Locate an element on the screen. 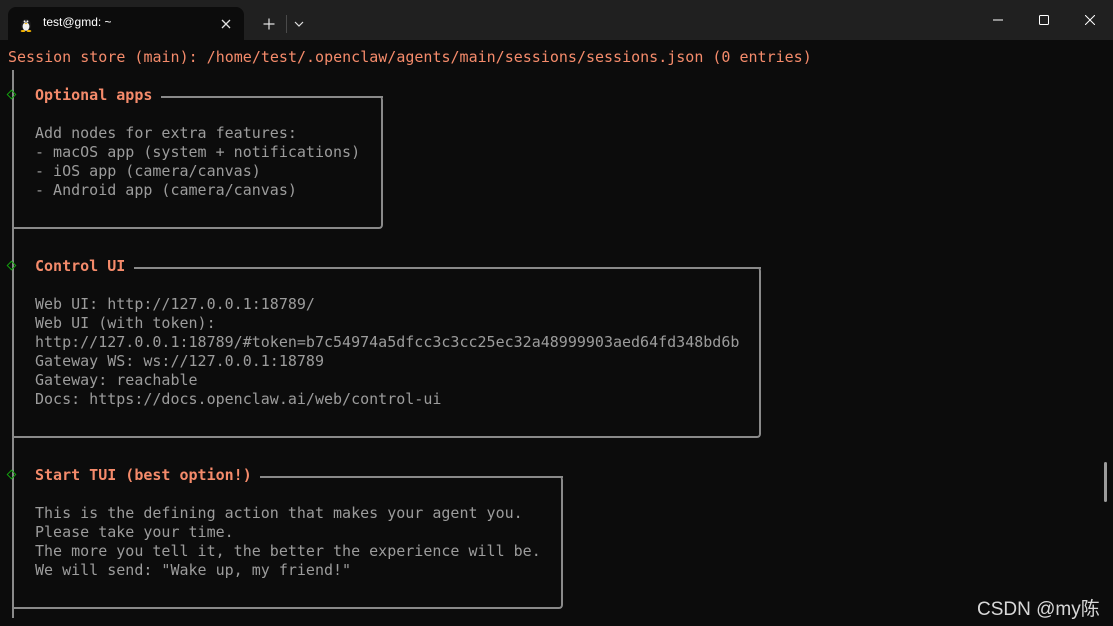 This screenshot has width=1113, height=626. title-bar: test@gmd: ~ is located at coordinates (556, 20).